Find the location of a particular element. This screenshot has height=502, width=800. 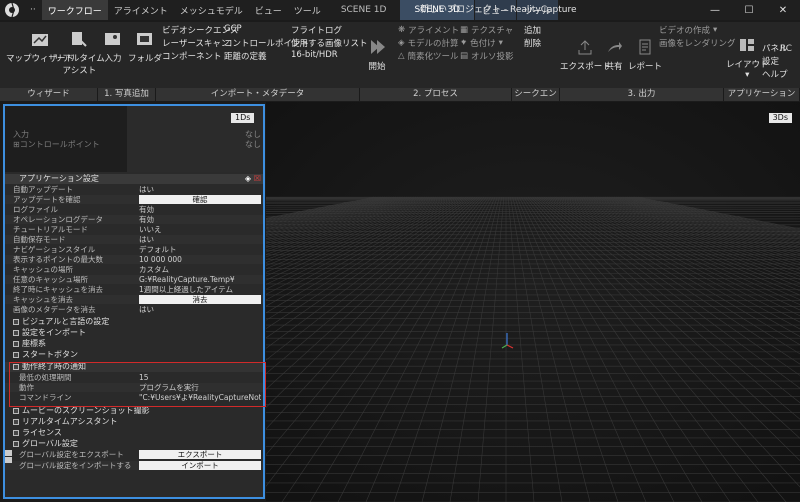

ortho-label: オルソ投影 is located at coordinates (492, 57).